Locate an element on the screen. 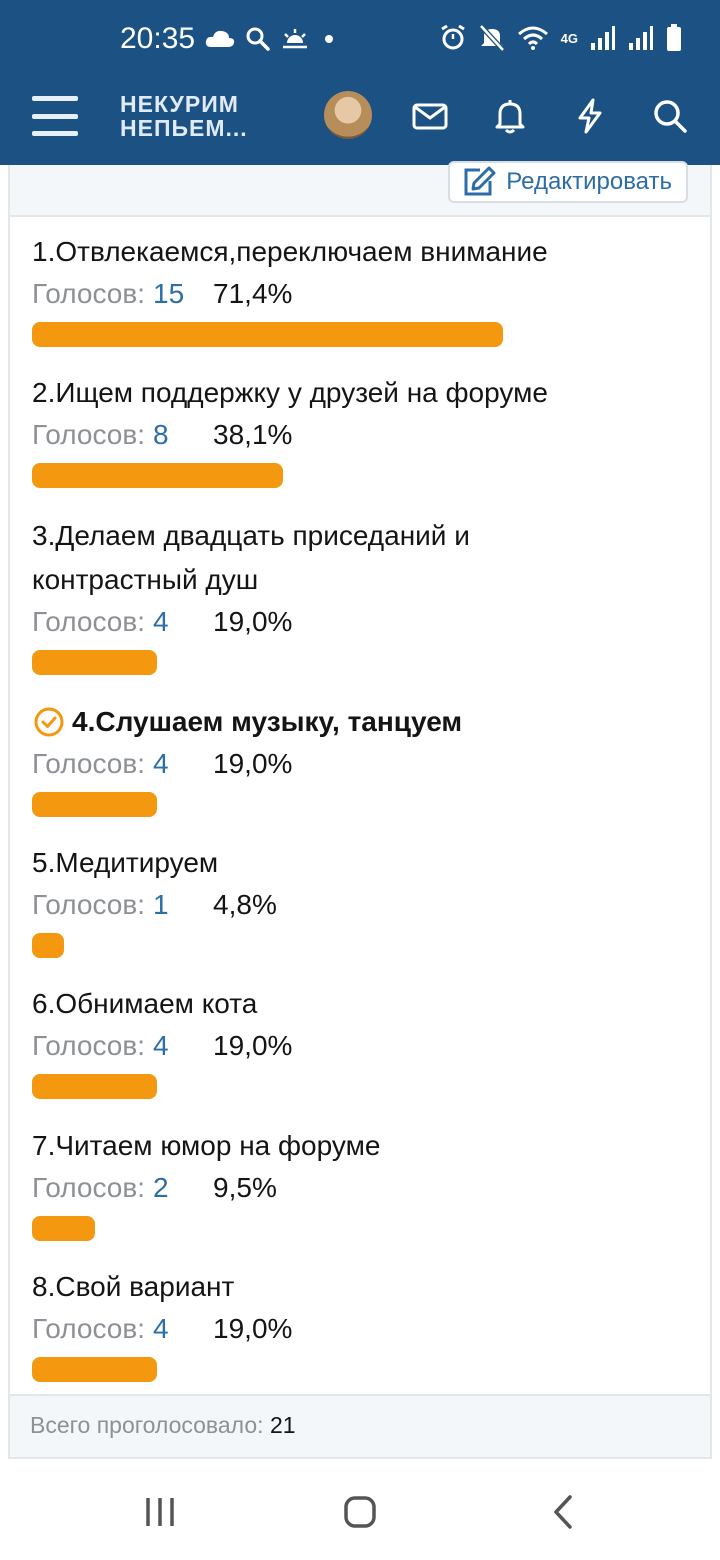 Image resolution: width=720 pixels, height=1560 pixels. status-right-icons: 4G is located at coordinates (560, 38).